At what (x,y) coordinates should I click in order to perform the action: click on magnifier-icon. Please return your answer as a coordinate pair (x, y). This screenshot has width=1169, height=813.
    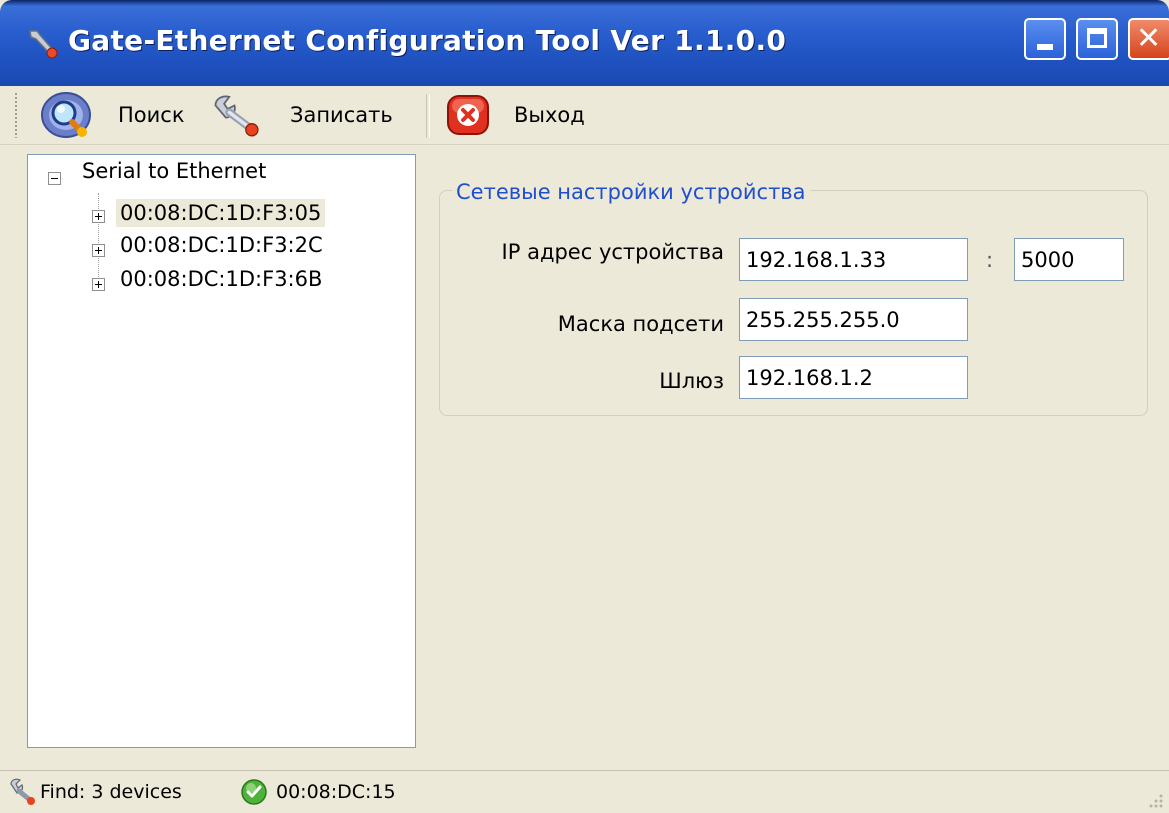
    Looking at the image, I should click on (66, 115).